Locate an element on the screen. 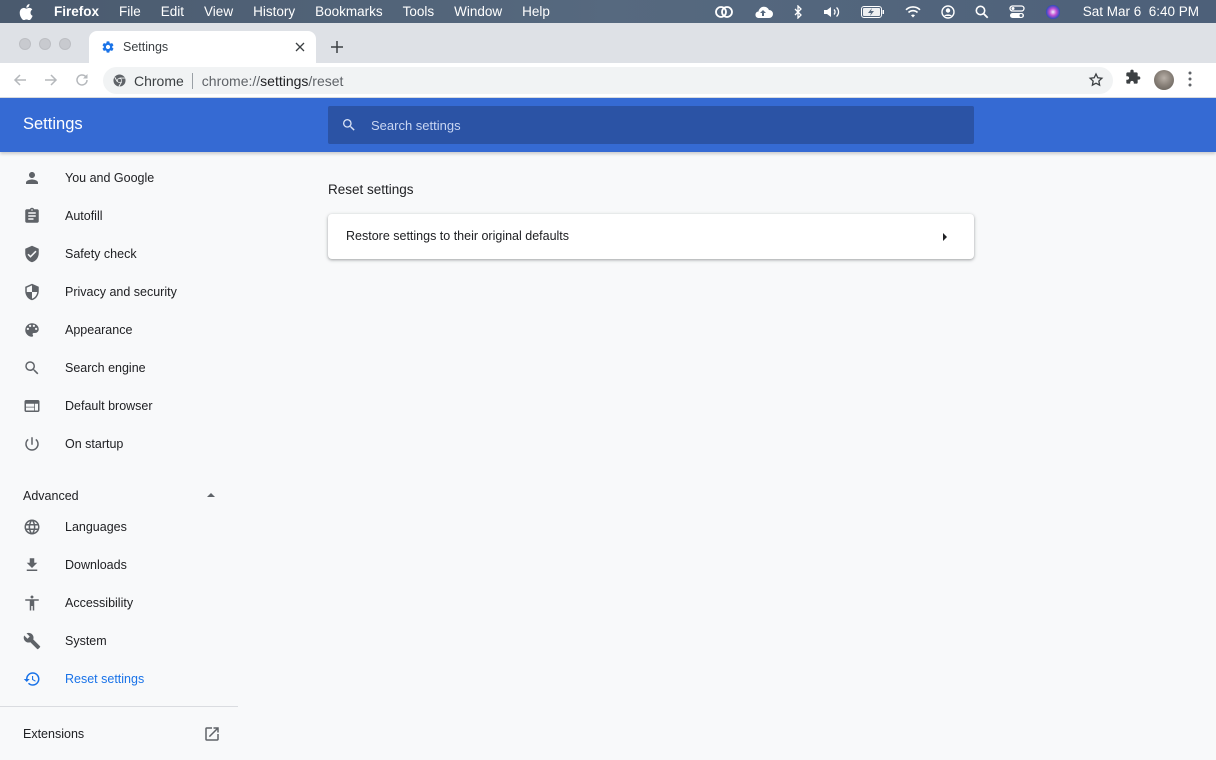  sidebar-item-appearance: Appearance is located at coordinates (119, 330).